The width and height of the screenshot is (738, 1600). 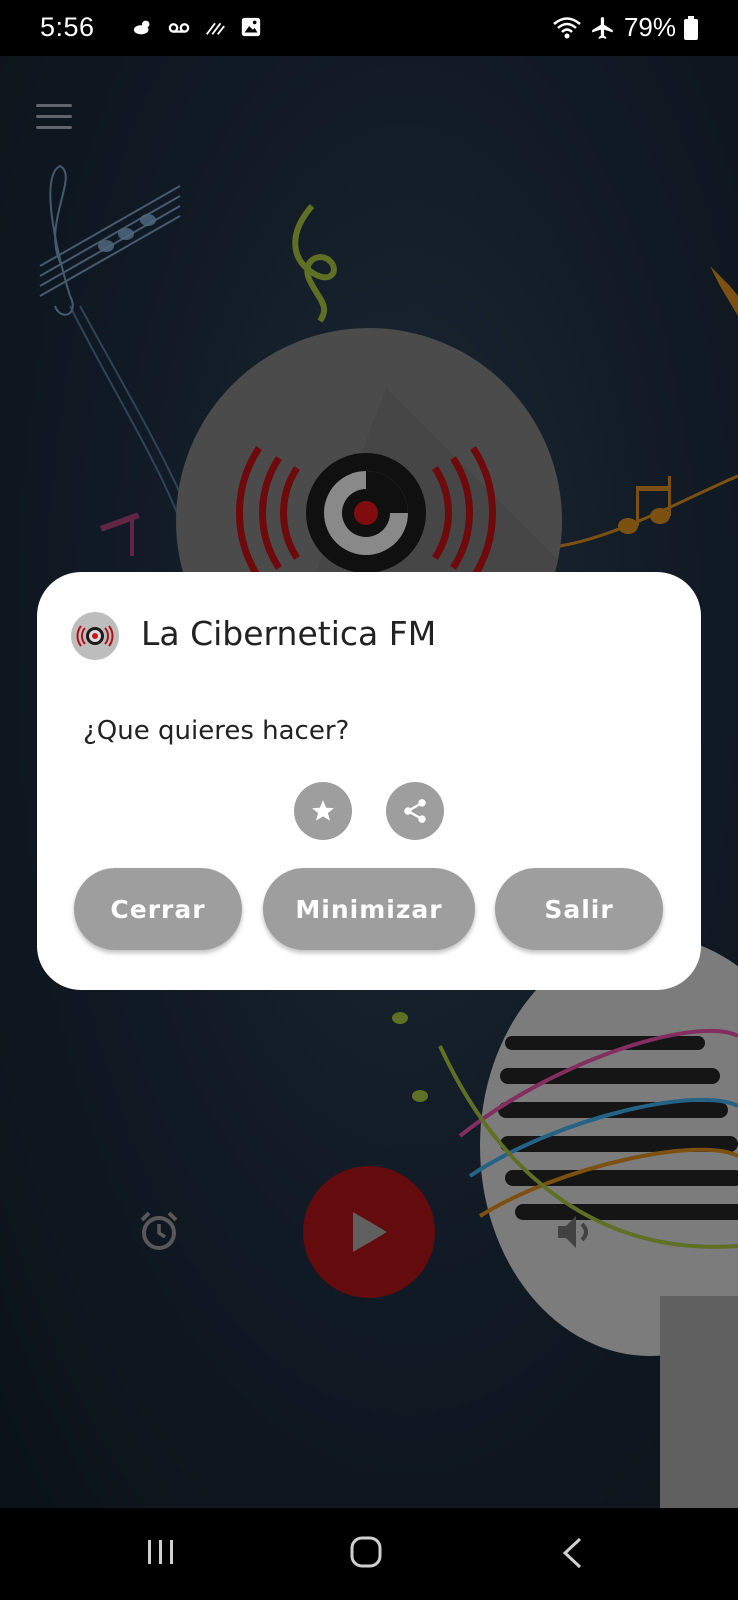 What do you see at coordinates (179, 28) in the screenshot?
I see `voicemail-icon` at bounding box center [179, 28].